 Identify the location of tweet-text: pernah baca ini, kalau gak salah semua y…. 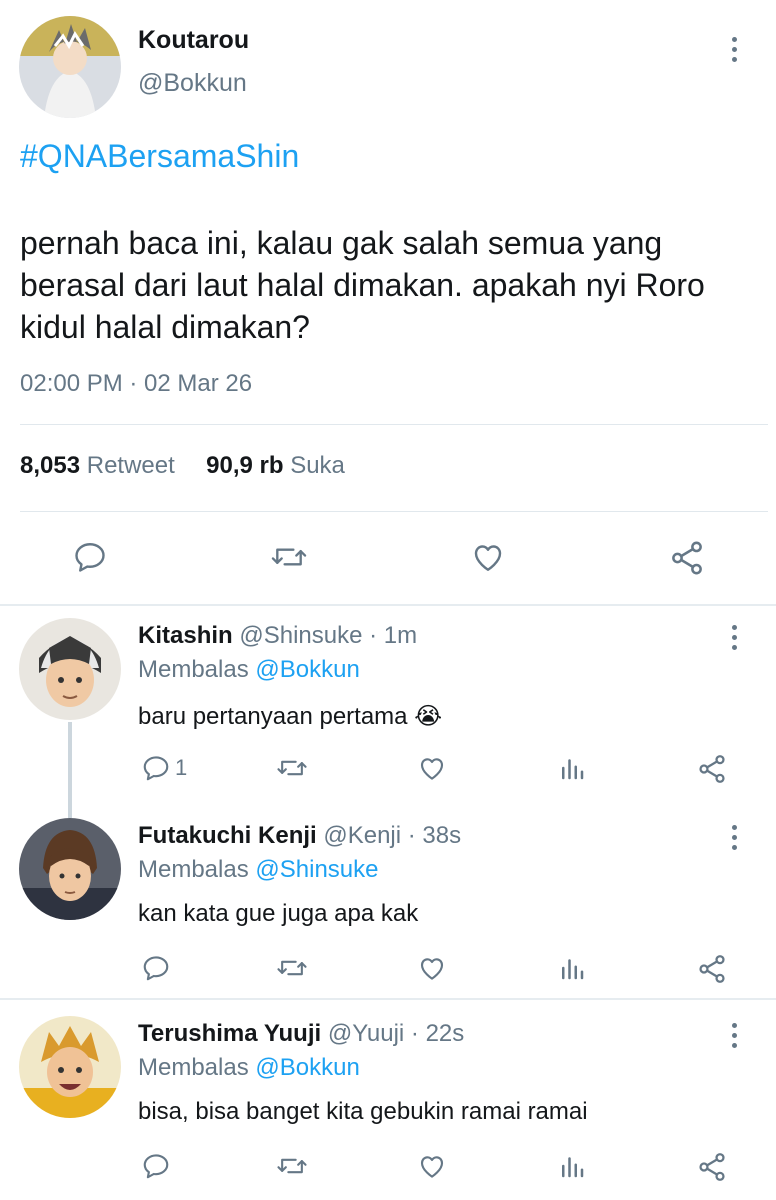
(362, 285).